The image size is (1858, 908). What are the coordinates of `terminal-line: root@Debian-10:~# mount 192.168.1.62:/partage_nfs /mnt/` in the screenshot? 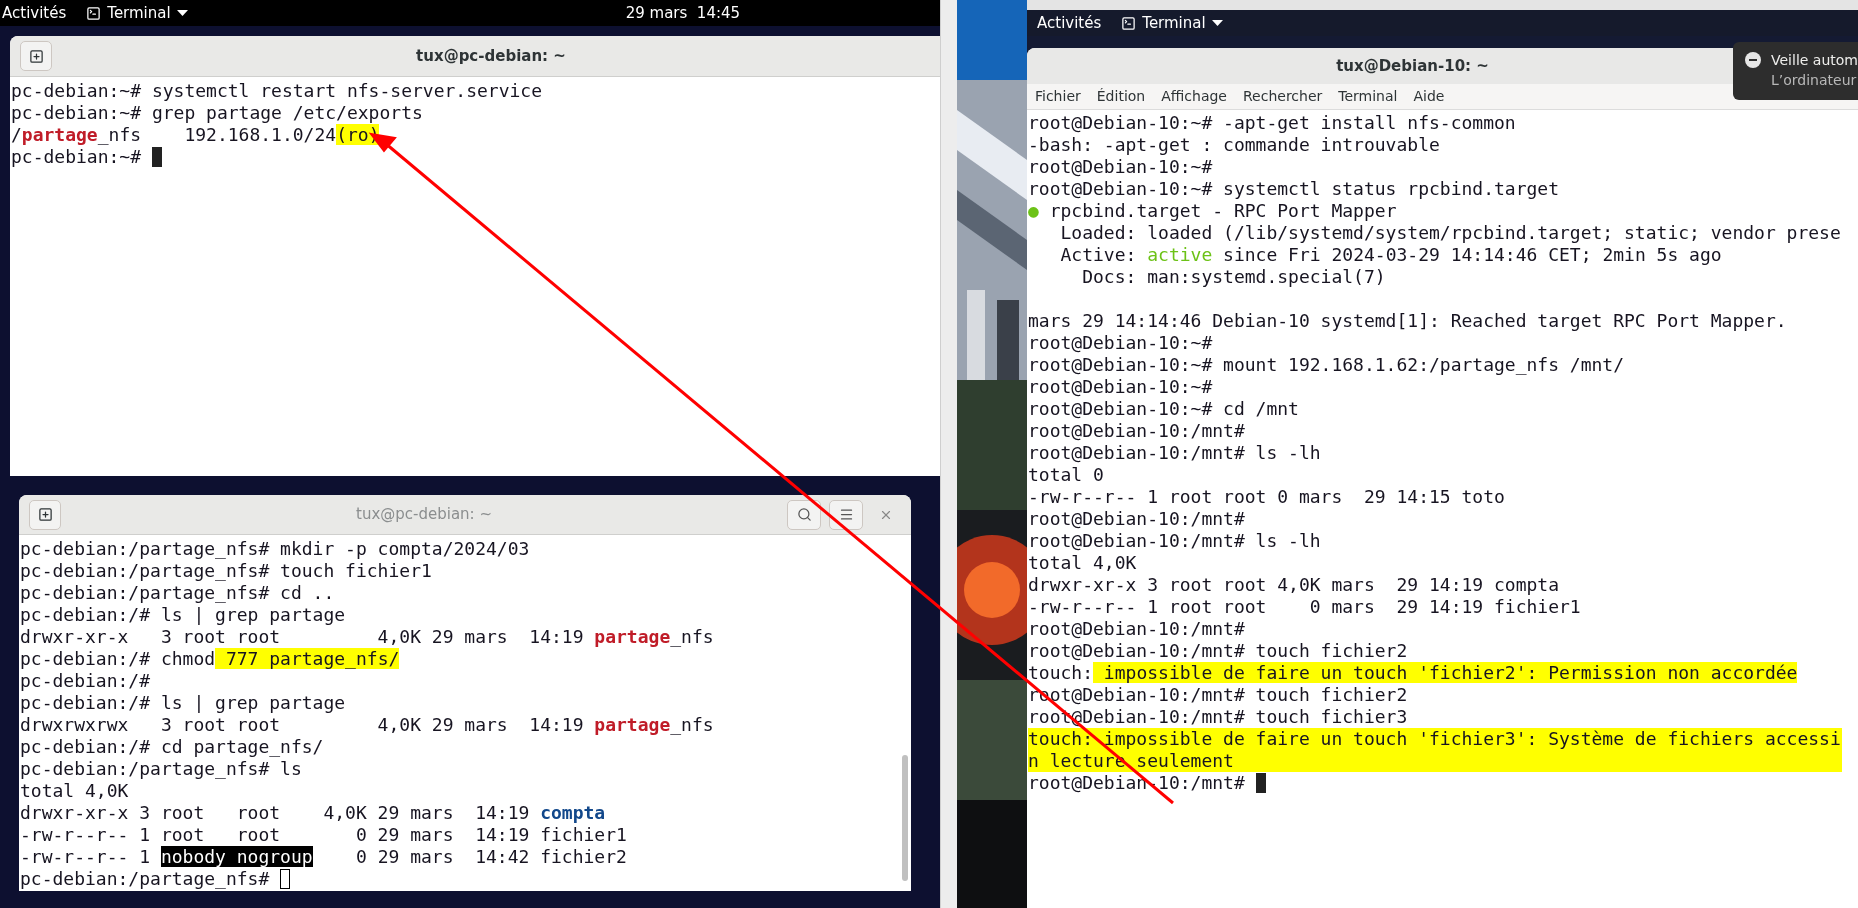 It's located at (1326, 365).